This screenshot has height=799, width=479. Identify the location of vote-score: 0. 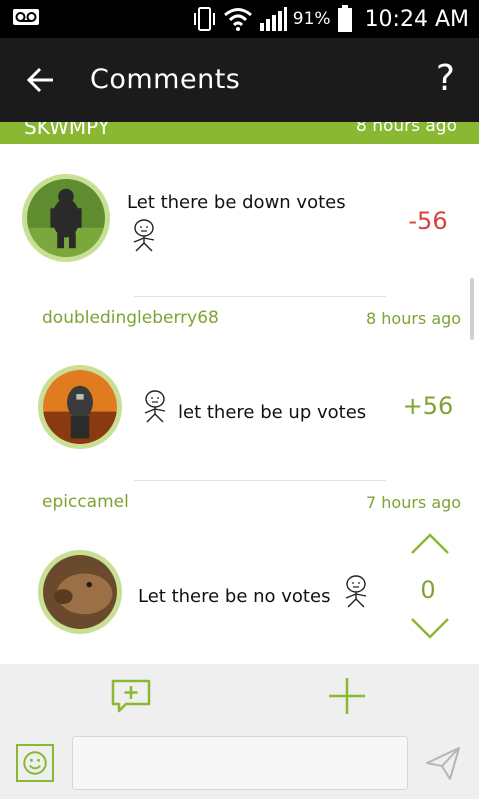
(428, 590).